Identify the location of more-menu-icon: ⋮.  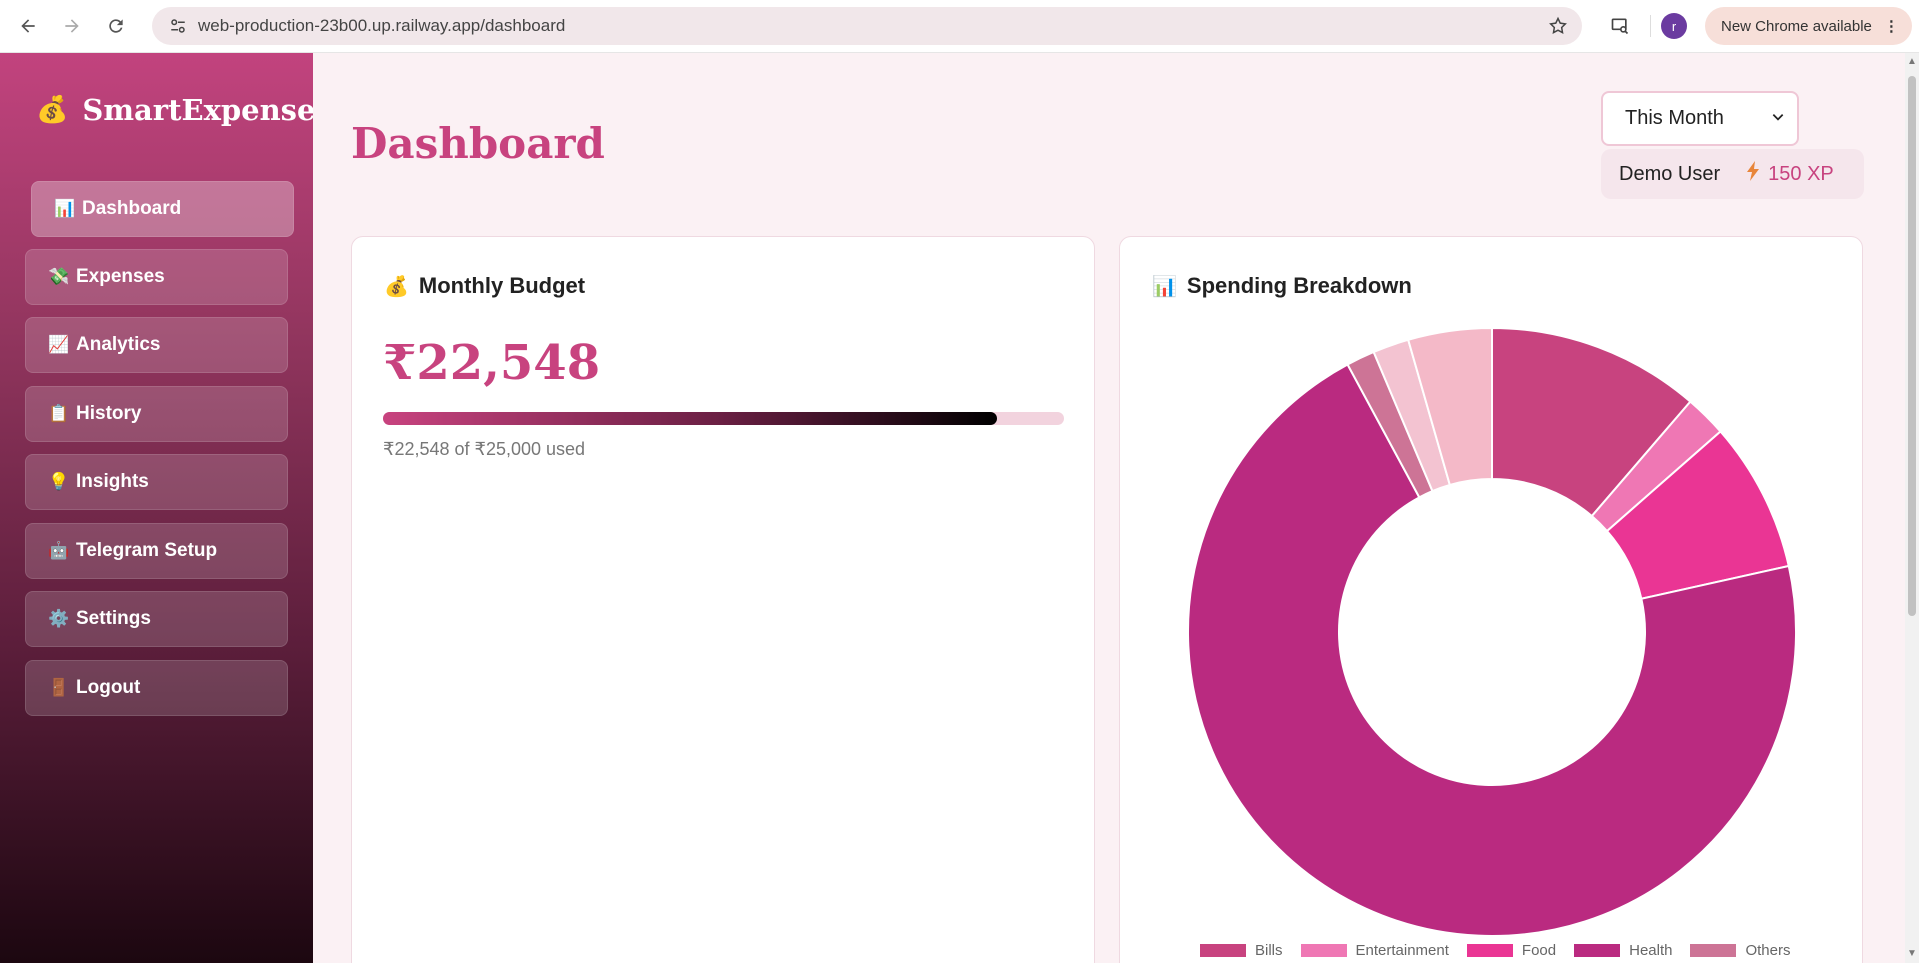
(1891, 26).